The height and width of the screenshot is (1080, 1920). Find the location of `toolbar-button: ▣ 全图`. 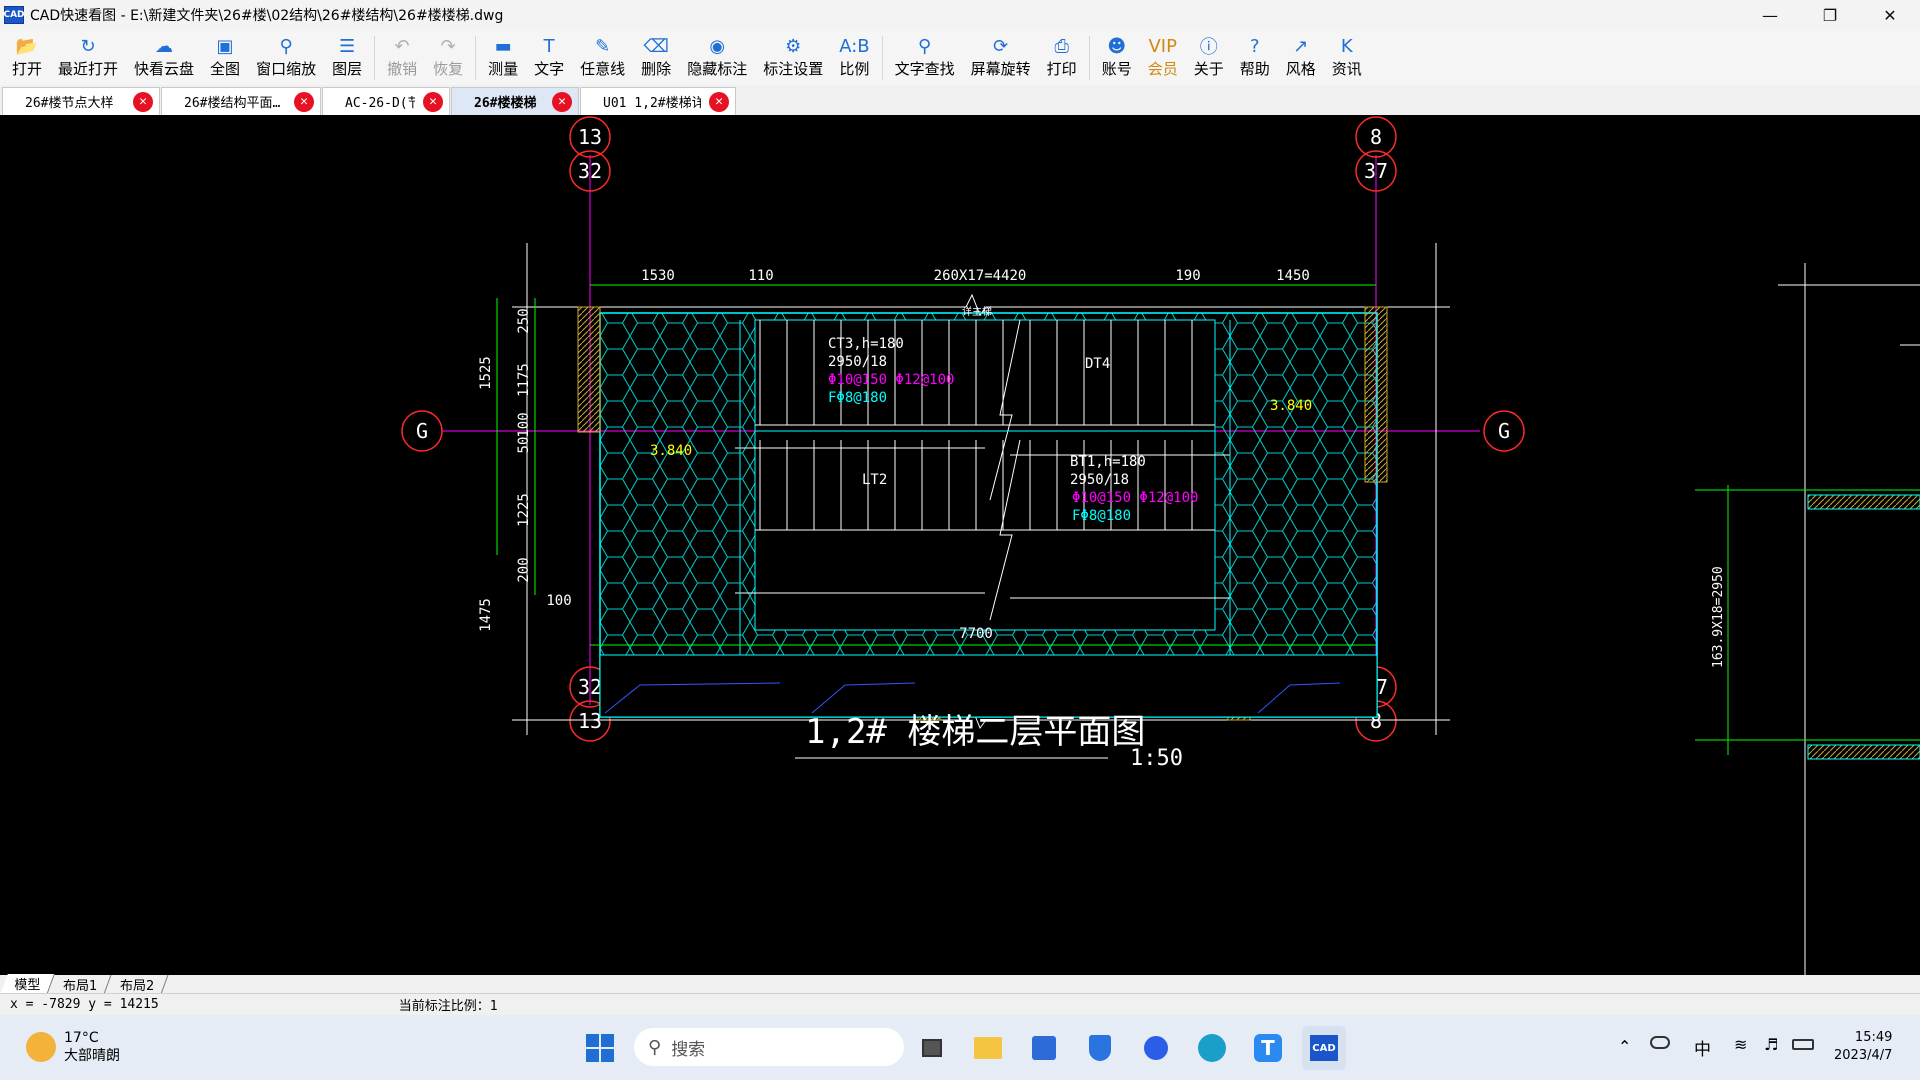

toolbar-button: ▣ 全图 is located at coordinates (225, 54).